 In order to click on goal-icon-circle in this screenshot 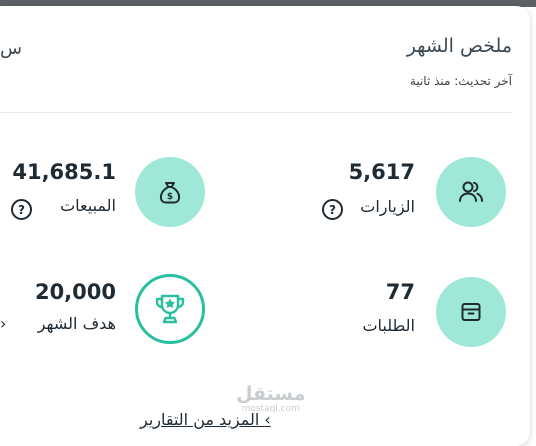, I will do `click(170, 309)`.